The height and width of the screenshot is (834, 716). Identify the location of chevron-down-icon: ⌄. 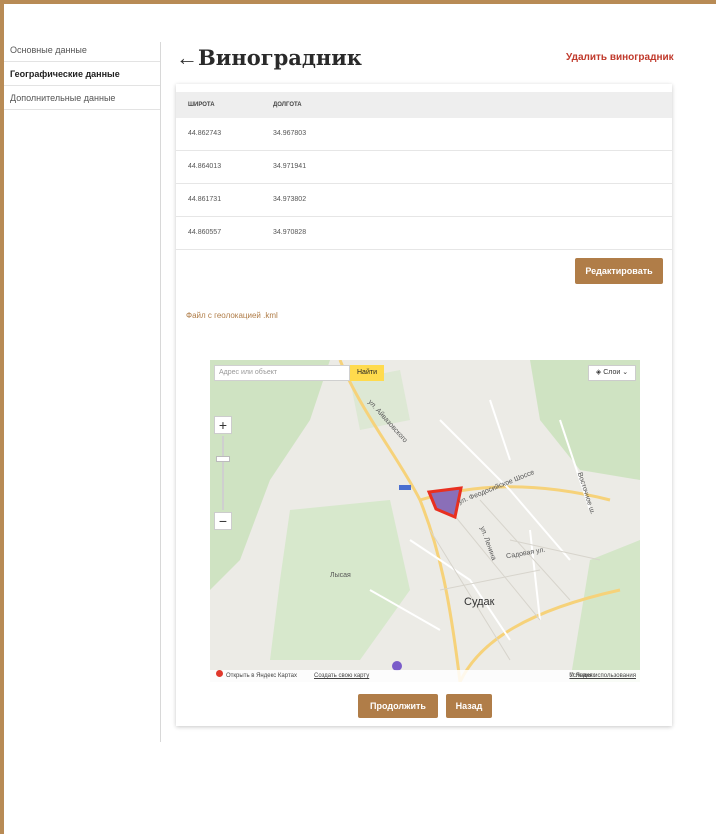
(624, 372).